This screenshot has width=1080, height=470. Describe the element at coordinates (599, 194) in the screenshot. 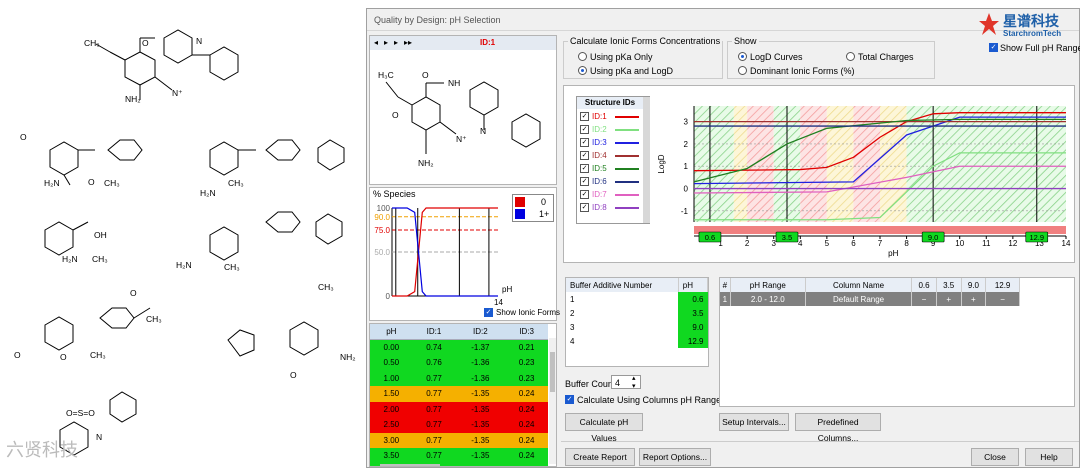

I see `structure-id-label: ID:7` at that location.